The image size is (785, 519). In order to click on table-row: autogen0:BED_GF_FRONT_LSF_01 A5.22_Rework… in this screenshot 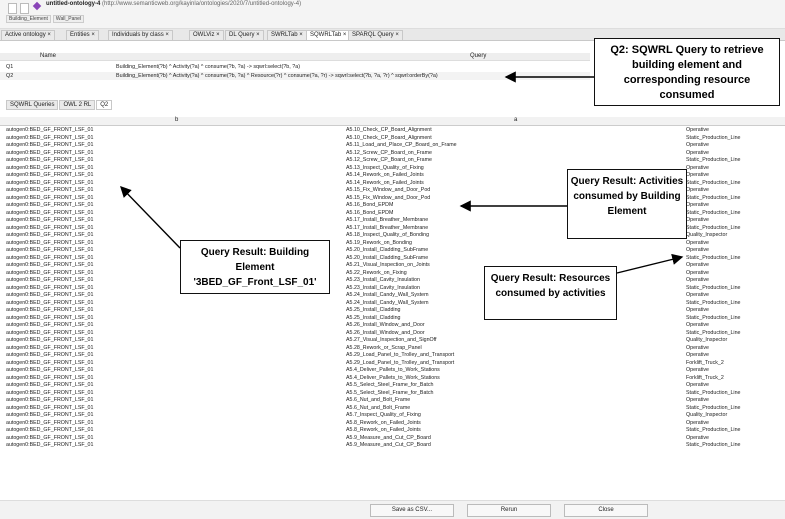, I will do `click(392, 274)`.